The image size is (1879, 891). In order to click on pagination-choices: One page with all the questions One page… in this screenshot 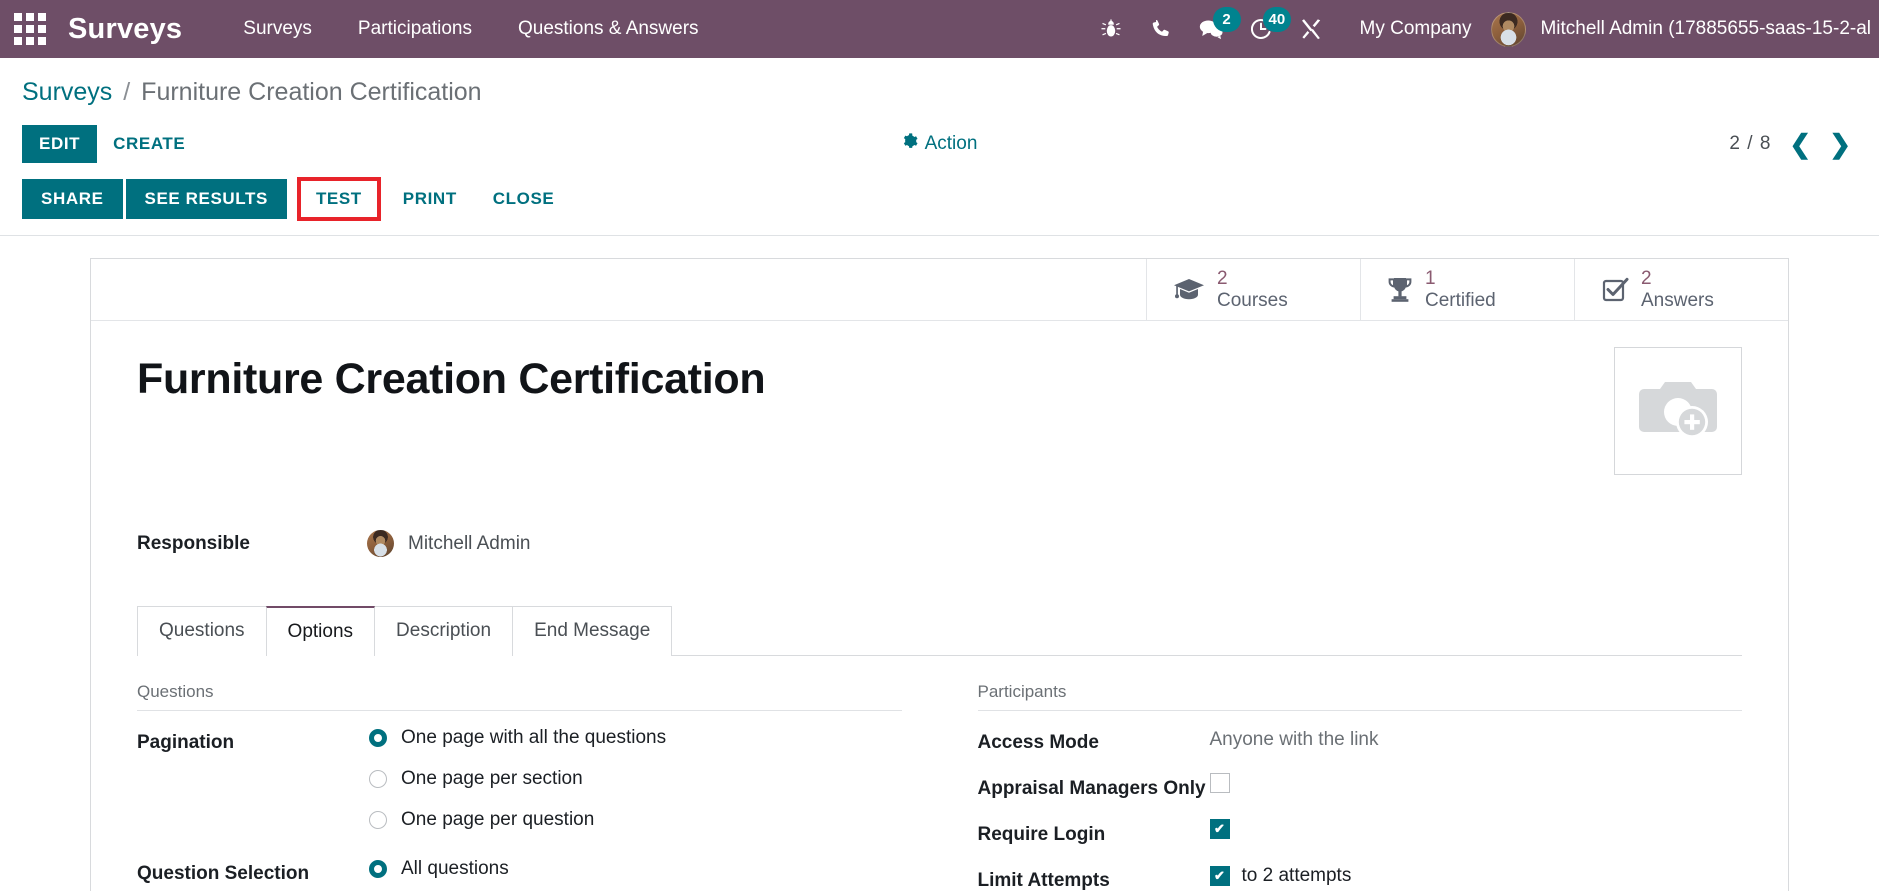, I will do `click(635, 788)`.